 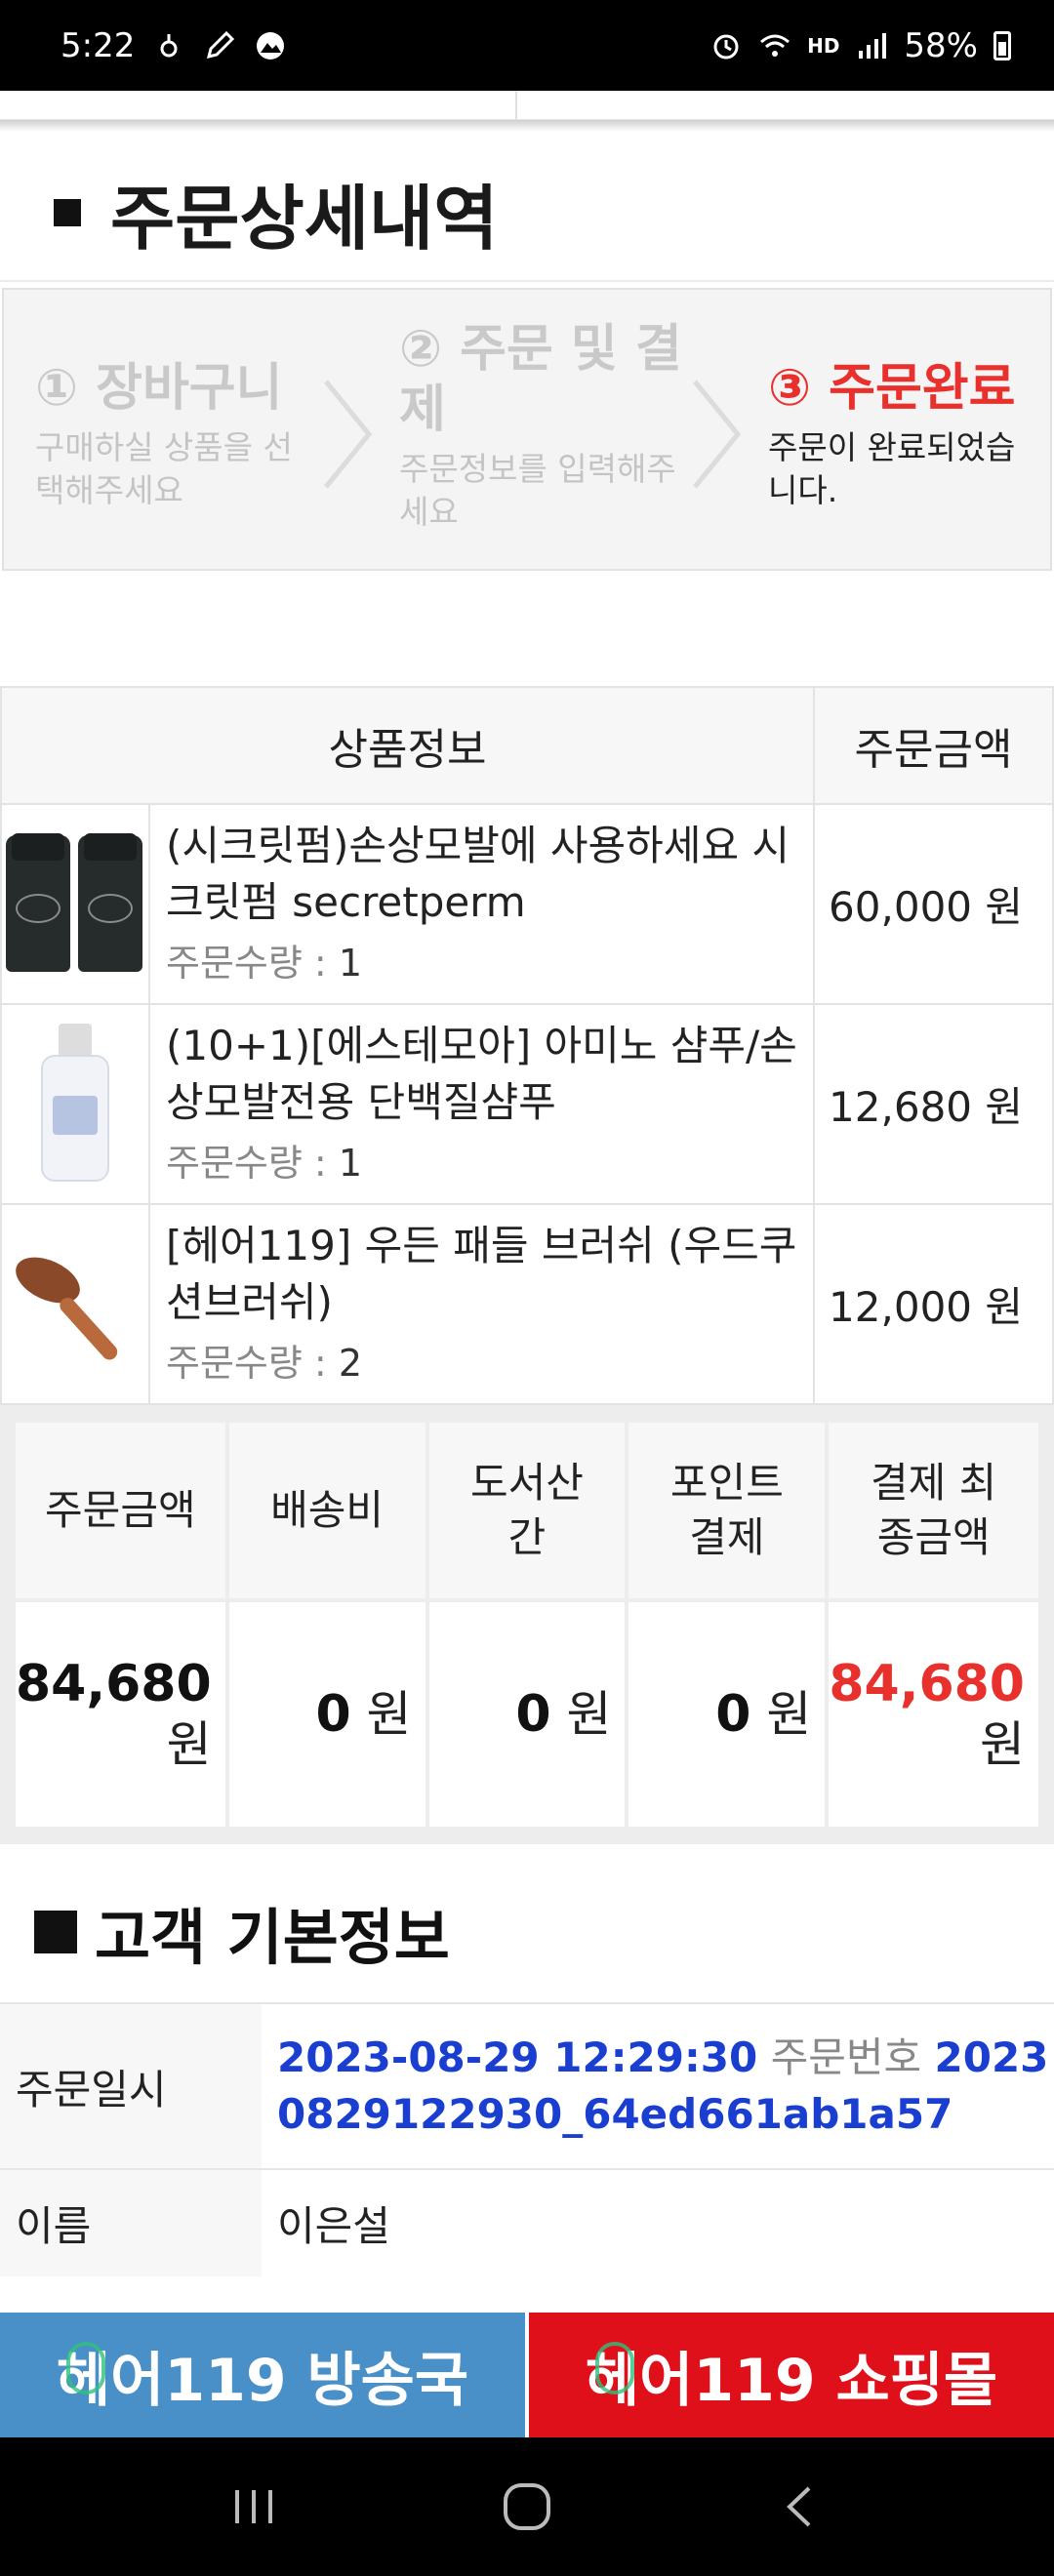 What do you see at coordinates (120, 1510) in the screenshot?
I see `total-header-order: 주문금액` at bounding box center [120, 1510].